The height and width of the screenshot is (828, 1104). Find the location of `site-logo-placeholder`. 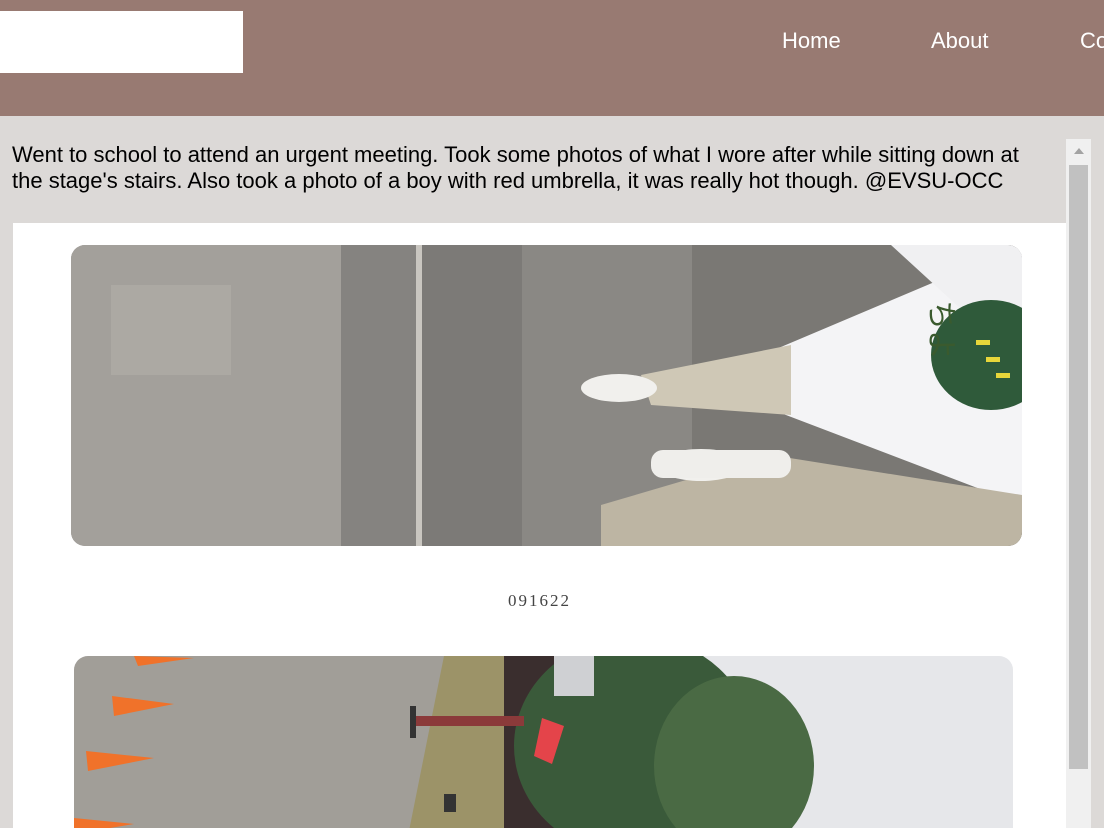

site-logo-placeholder is located at coordinates (121, 42).